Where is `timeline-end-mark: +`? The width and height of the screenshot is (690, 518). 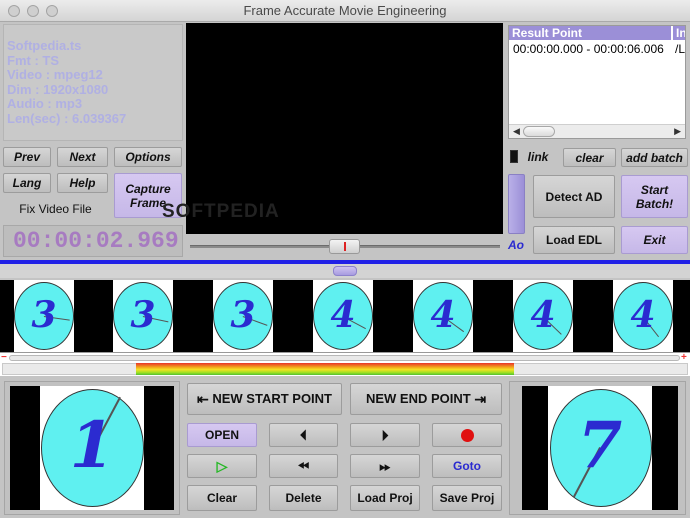
timeline-end-mark: + is located at coordinates (684, 357).